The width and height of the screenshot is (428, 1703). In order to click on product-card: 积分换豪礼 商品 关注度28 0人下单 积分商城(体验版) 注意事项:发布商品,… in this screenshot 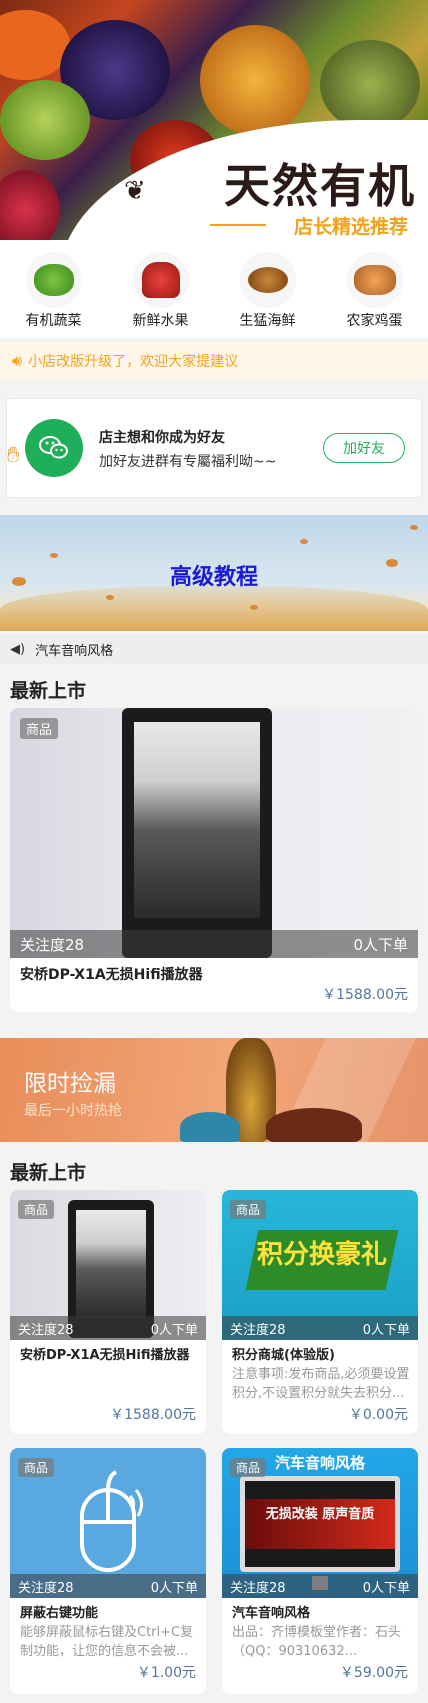, I will do `click(320, 1312)`.